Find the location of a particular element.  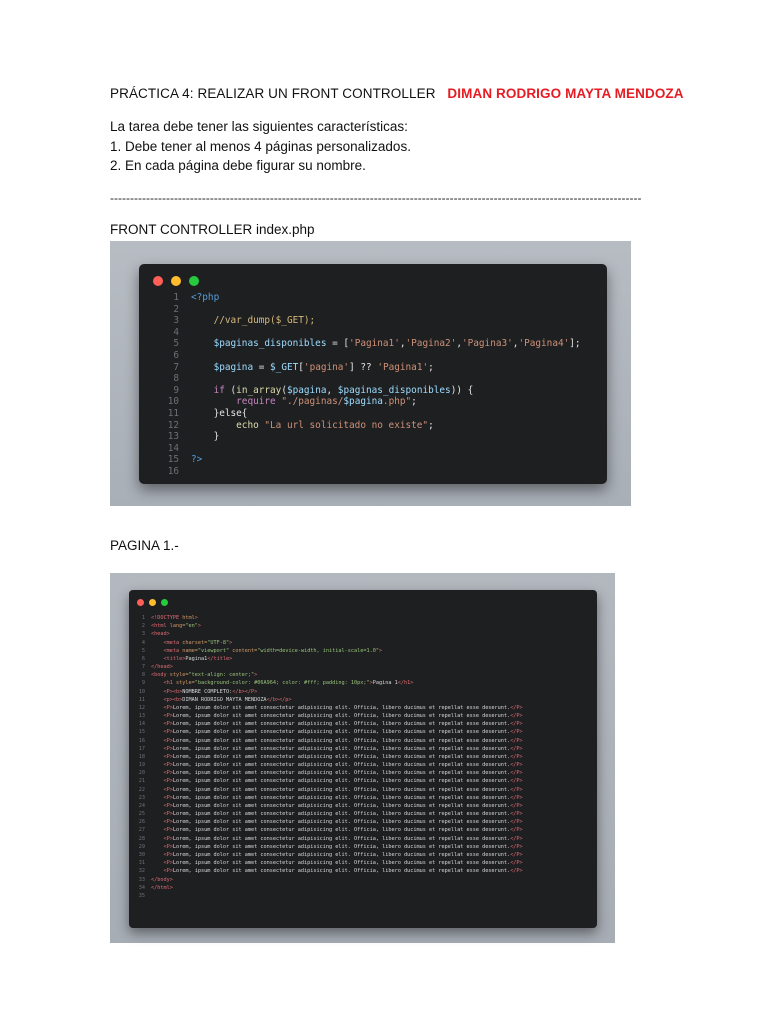

code-line: 35 is located at coordinates (327, 896).